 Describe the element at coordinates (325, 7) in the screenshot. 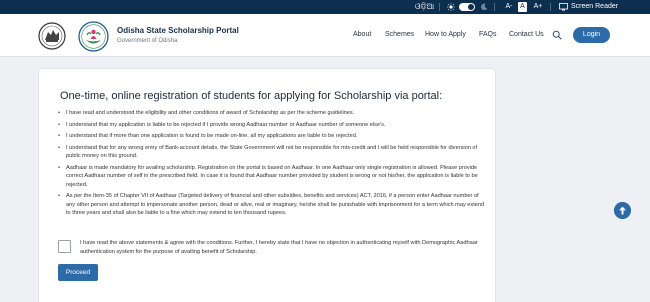

I see `utility-bar: ଓଡ଼ିଆ A- A A+ Screen Reader` at that location.